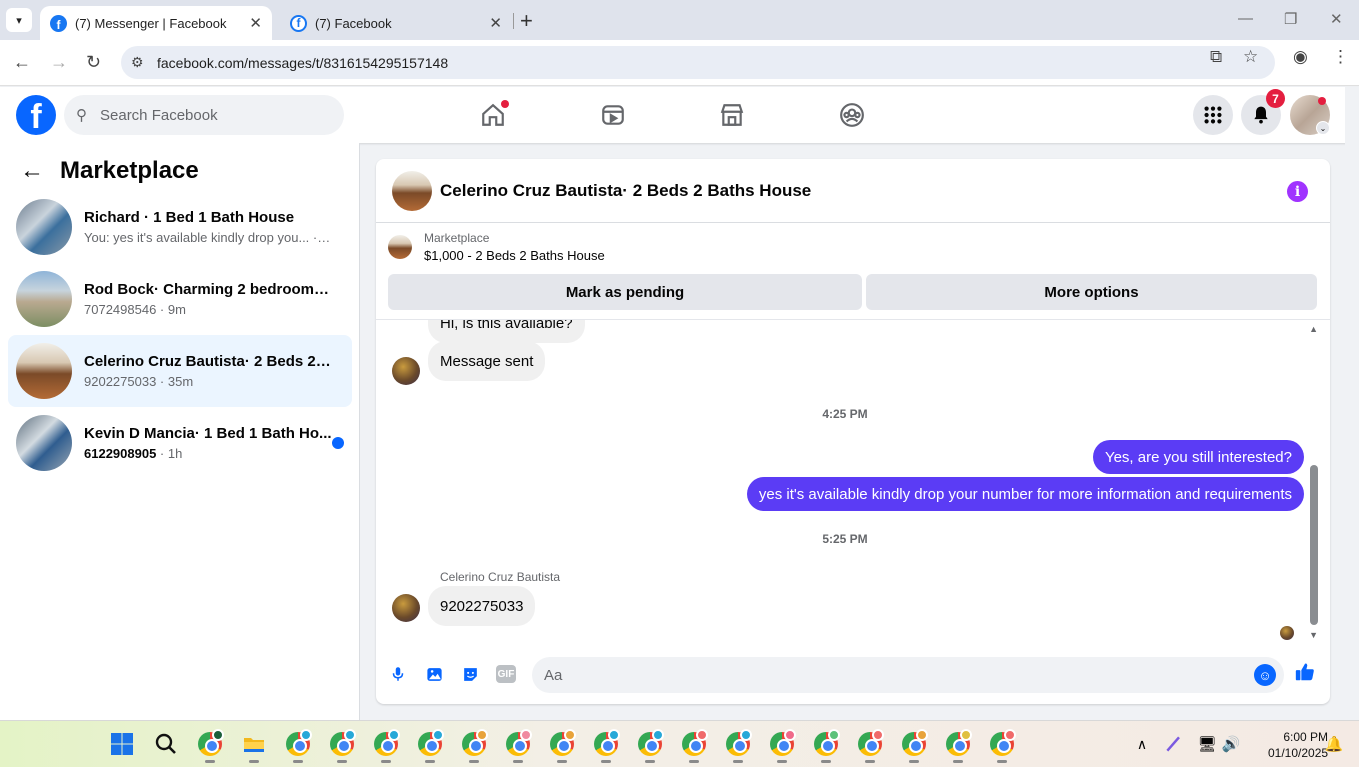  I want to click on groups-nav-icon, so click(852, 115).